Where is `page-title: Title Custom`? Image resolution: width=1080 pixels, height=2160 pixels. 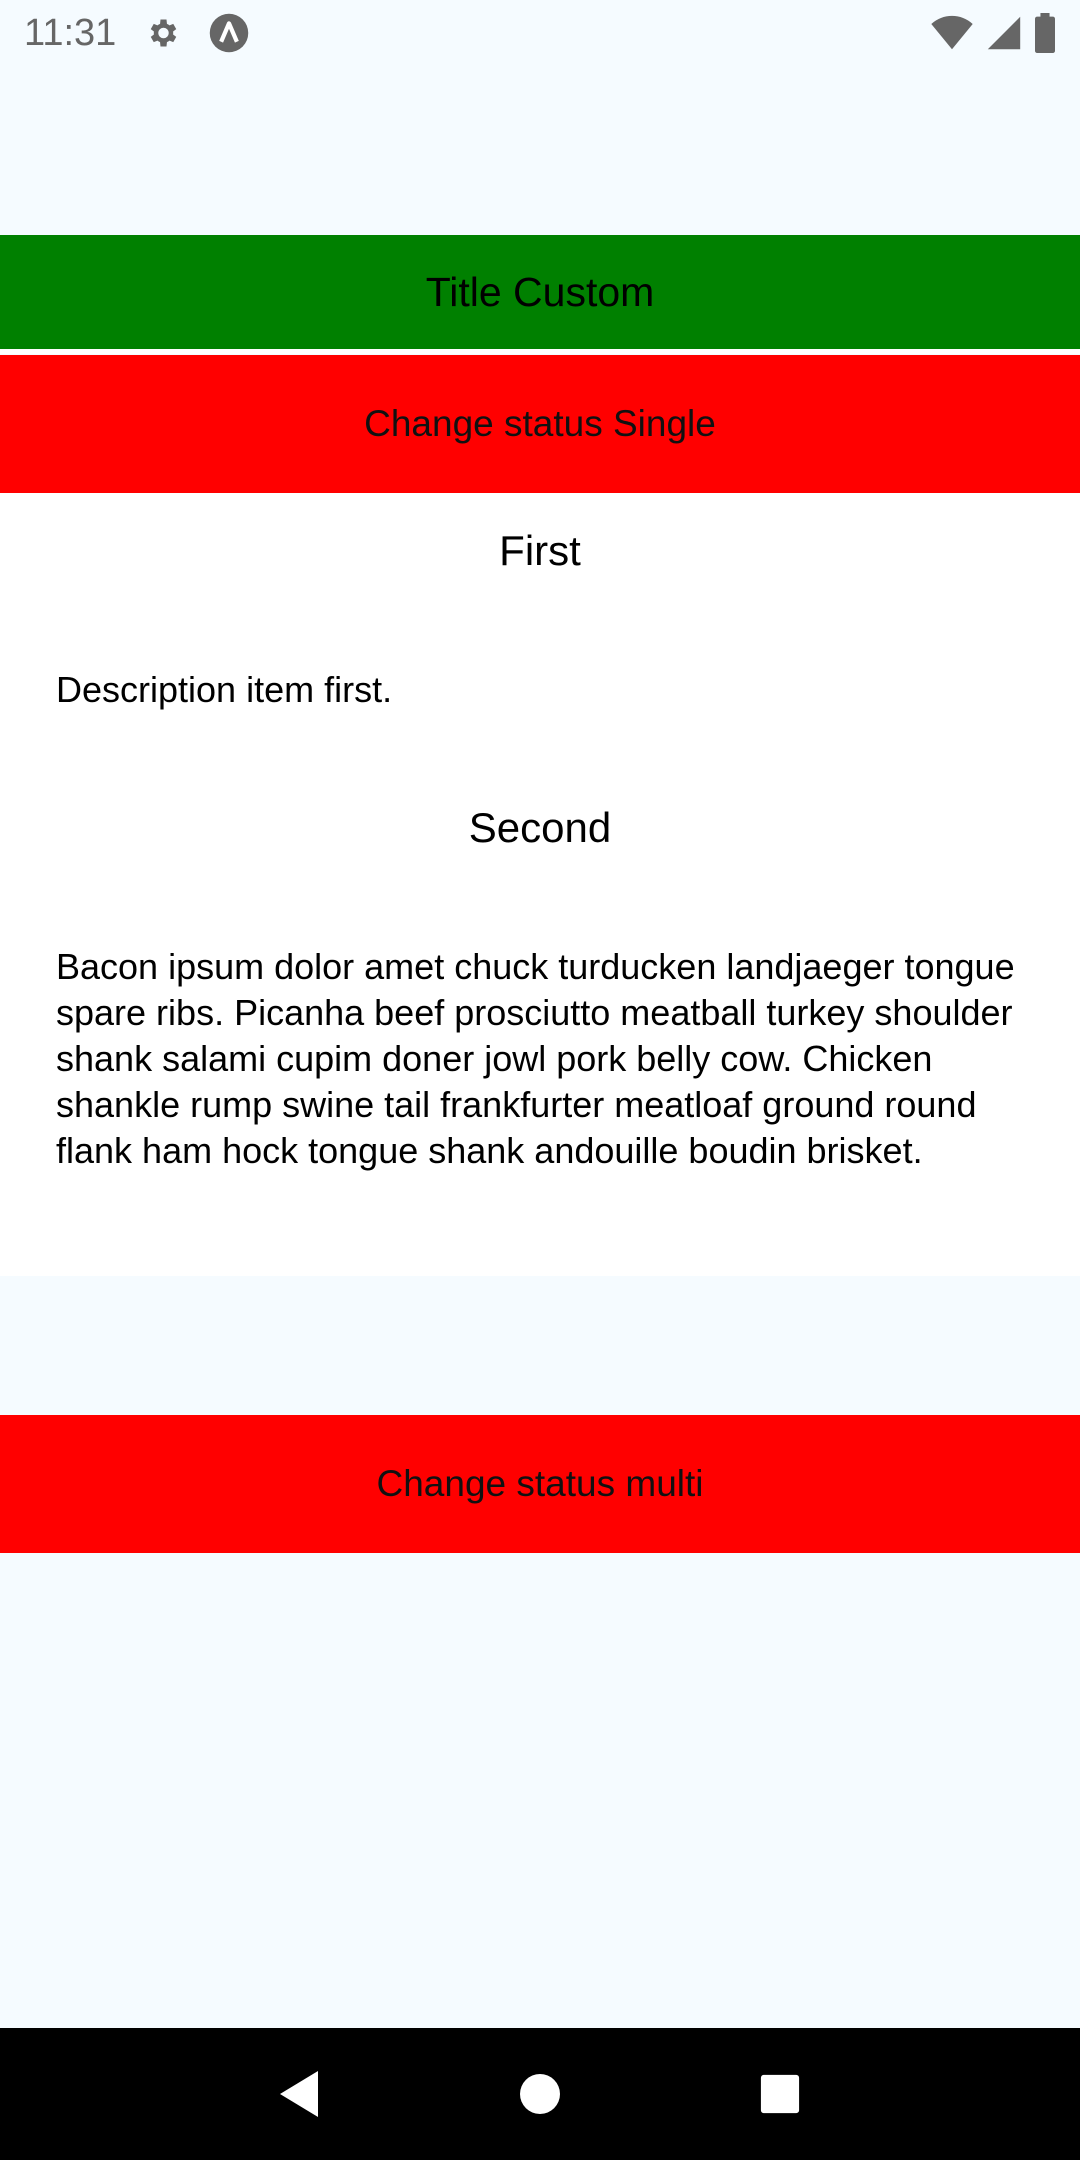 page-title: Title Custom is located at coordinates (540, 291).